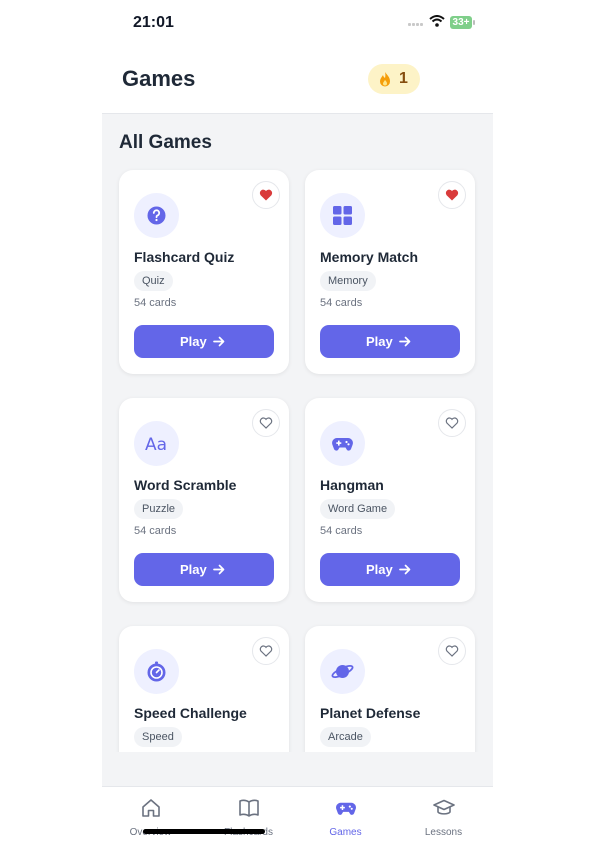  Describe the element at coordinates (204, 831) in the screenshot. I see `home-indicator` at that location.